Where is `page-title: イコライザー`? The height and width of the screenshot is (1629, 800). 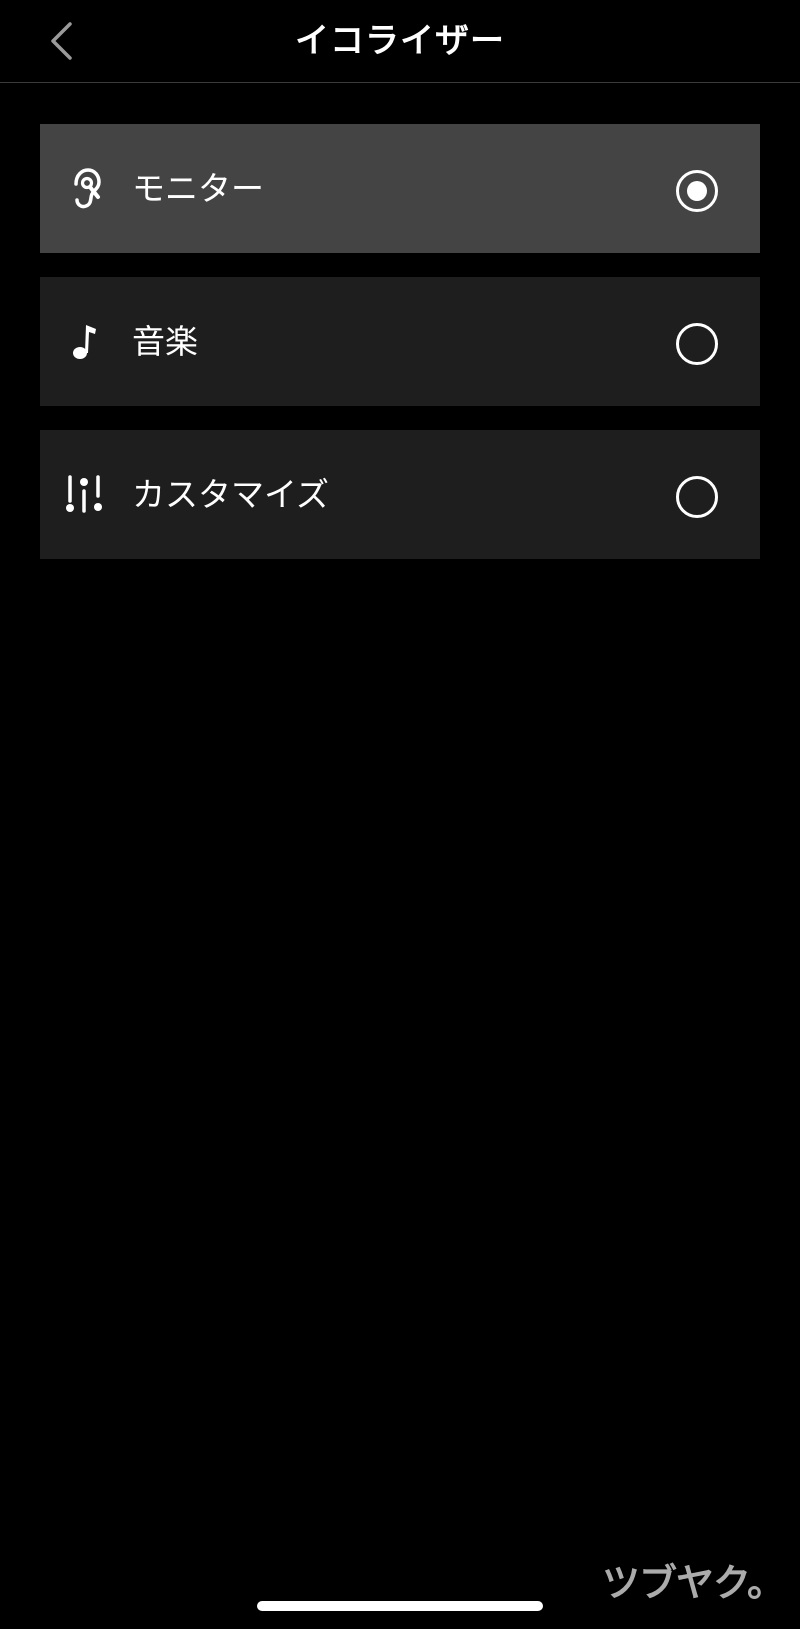 page-title: イコライザー is located at coordinates (400, 41).